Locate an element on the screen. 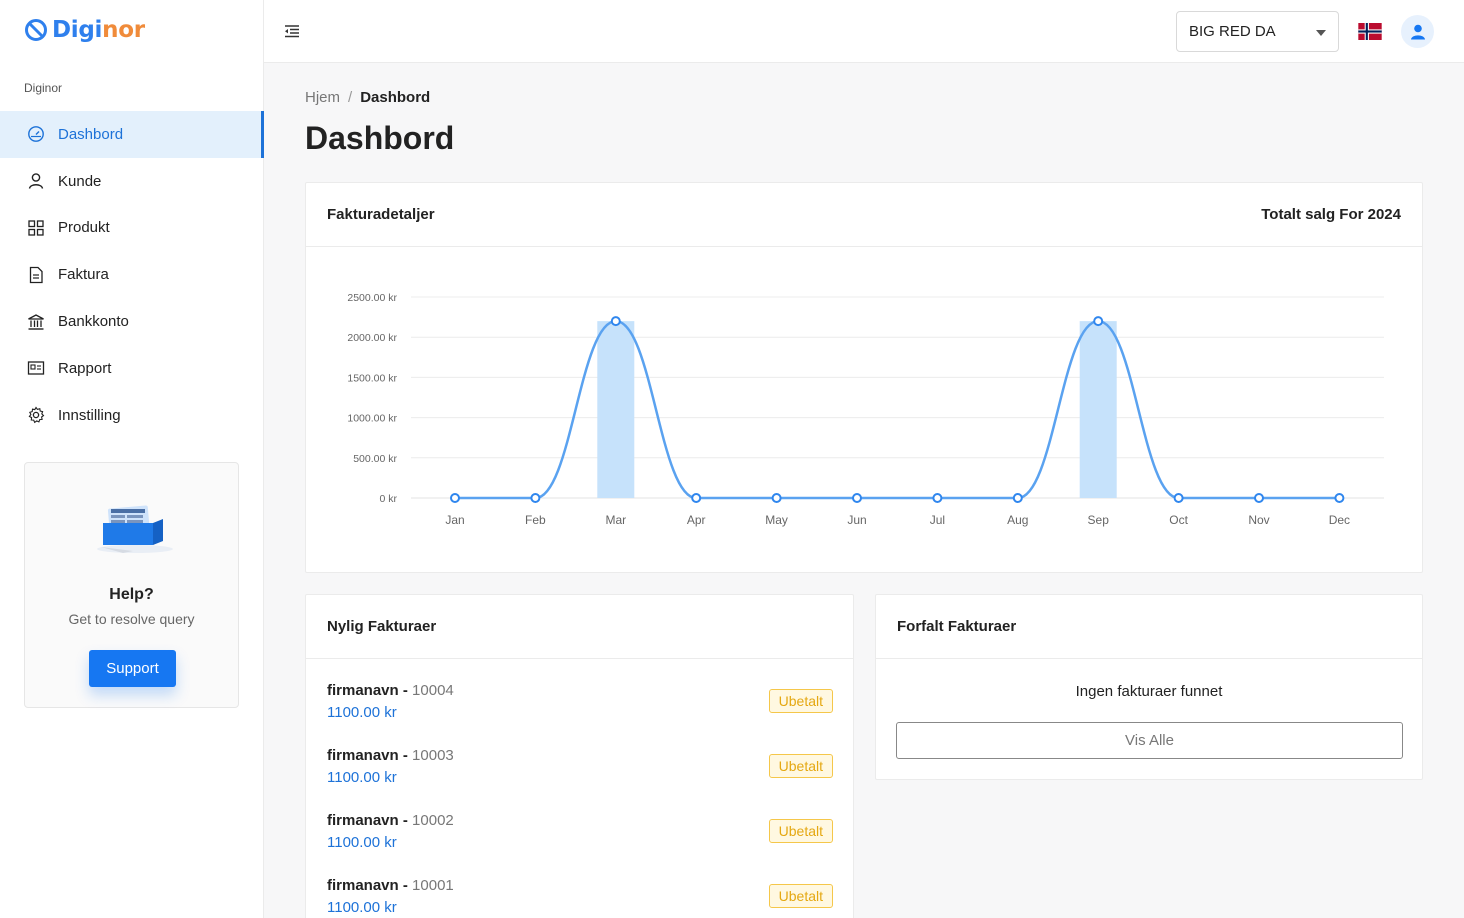 Image resolution: width=1464 pixels, height=918 pixels. dashboard-icon is located at coordinates (36, 134).